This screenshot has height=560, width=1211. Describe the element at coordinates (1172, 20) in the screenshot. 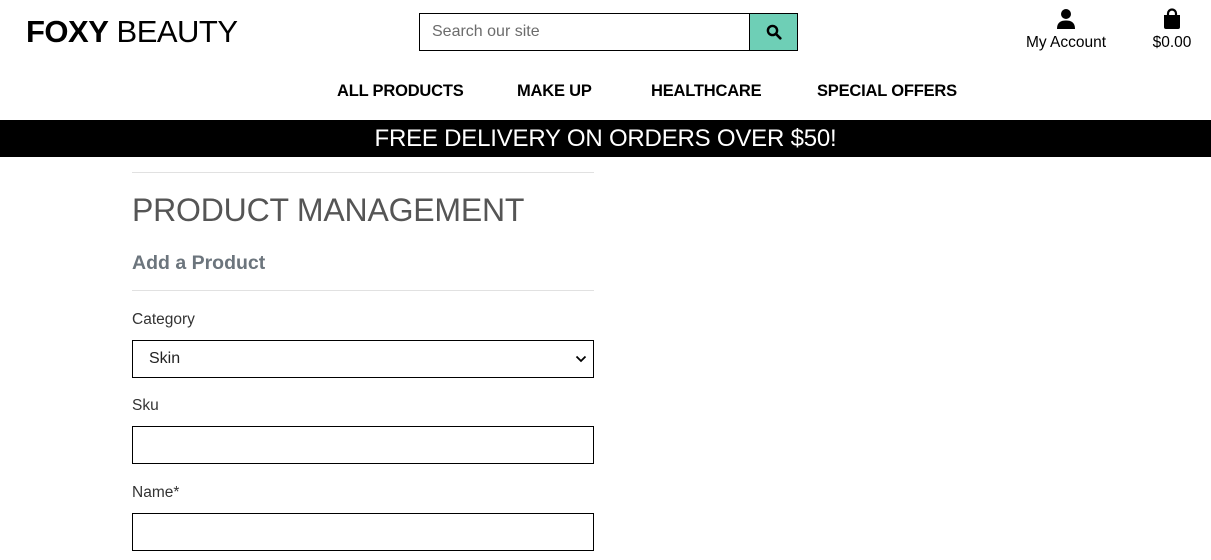

I see `shopping-bag-icon` at that location.